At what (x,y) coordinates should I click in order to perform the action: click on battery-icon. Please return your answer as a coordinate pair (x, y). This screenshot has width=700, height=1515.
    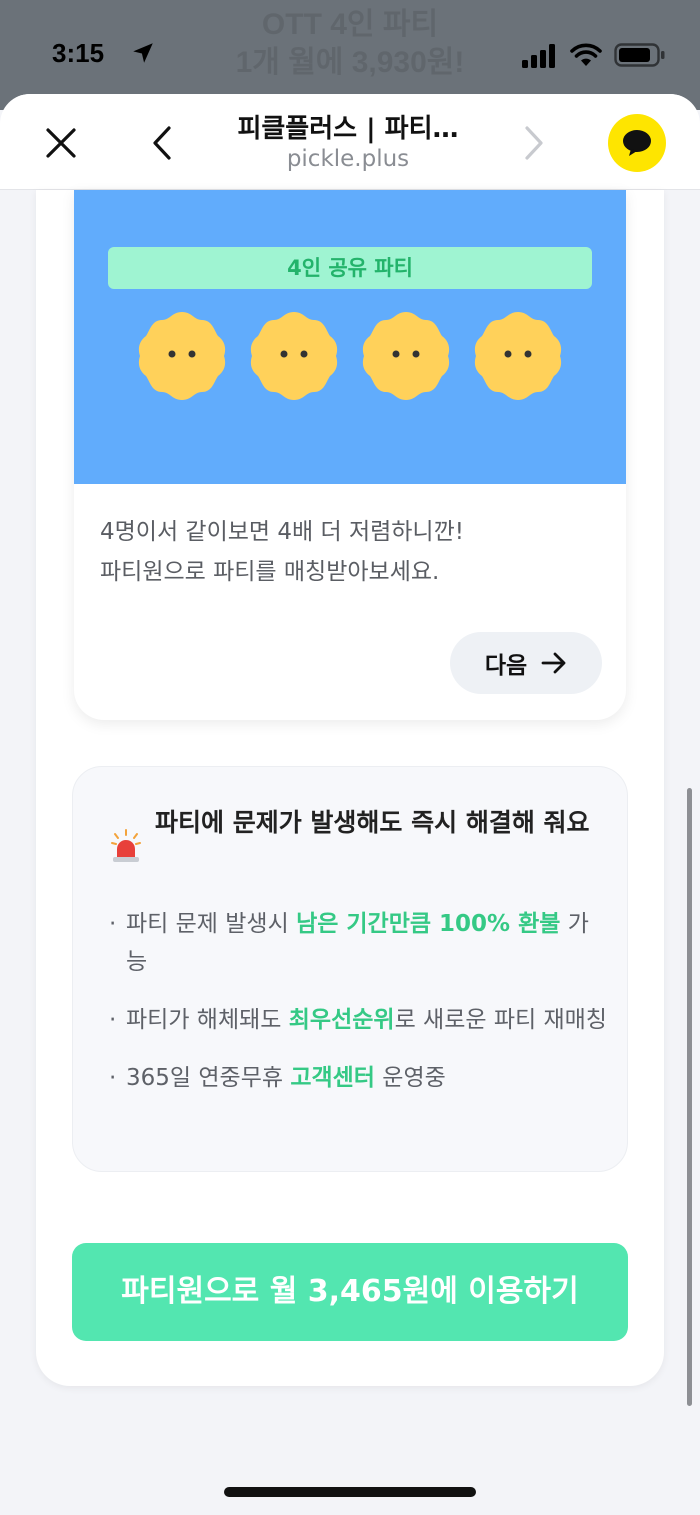
    Looking at the image, I should click on (639, 55).